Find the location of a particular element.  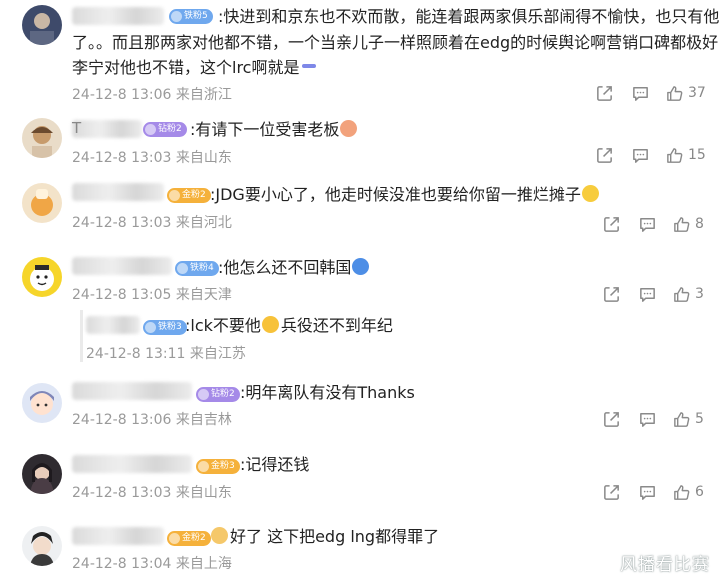

comment-actions: 5 is located at coordinates (653, 419).